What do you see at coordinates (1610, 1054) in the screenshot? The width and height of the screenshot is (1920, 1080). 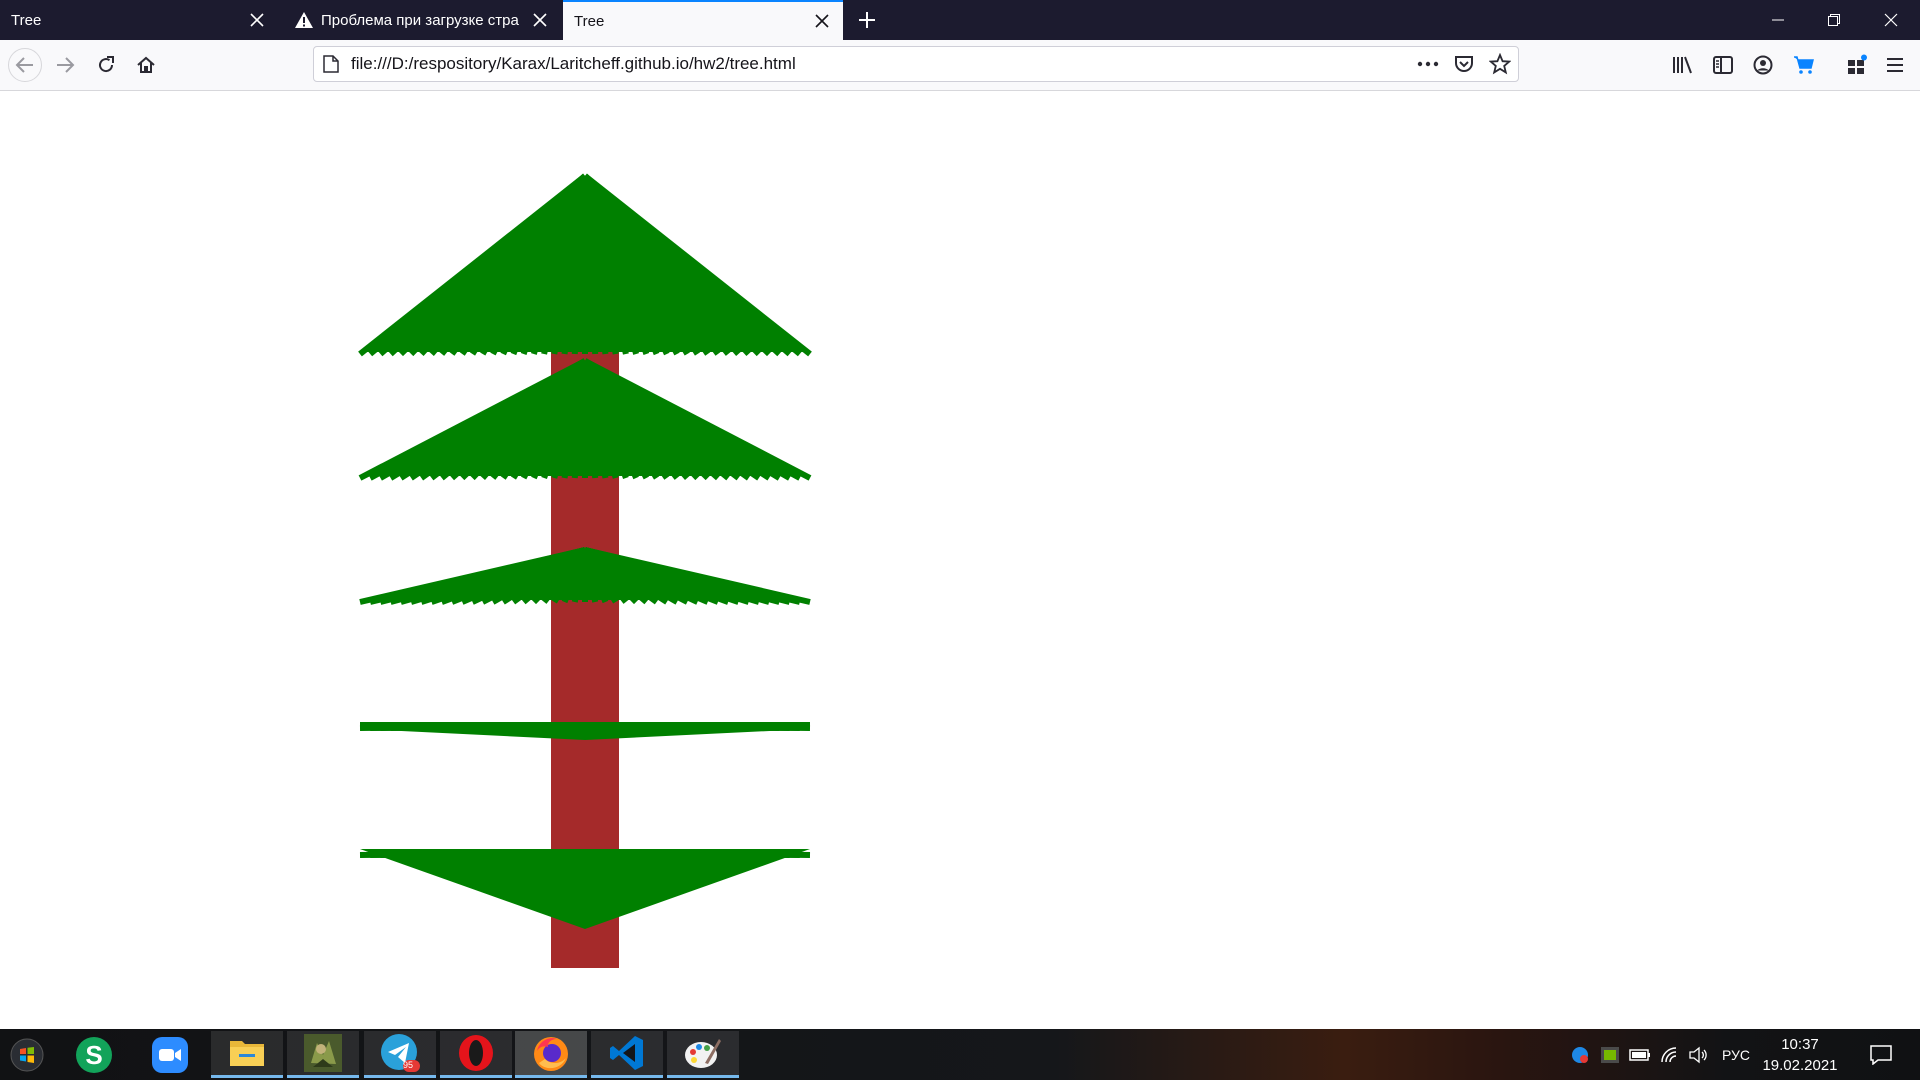 I see `nvidia-tray-icon` at bounding box center [1610, 1054].